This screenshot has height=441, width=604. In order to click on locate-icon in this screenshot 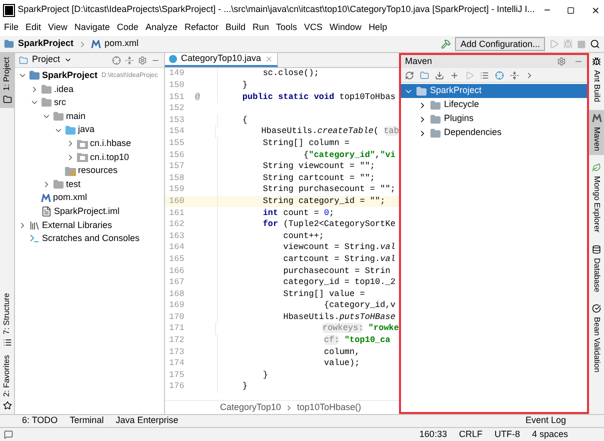, I will do `click(116, 60)`.